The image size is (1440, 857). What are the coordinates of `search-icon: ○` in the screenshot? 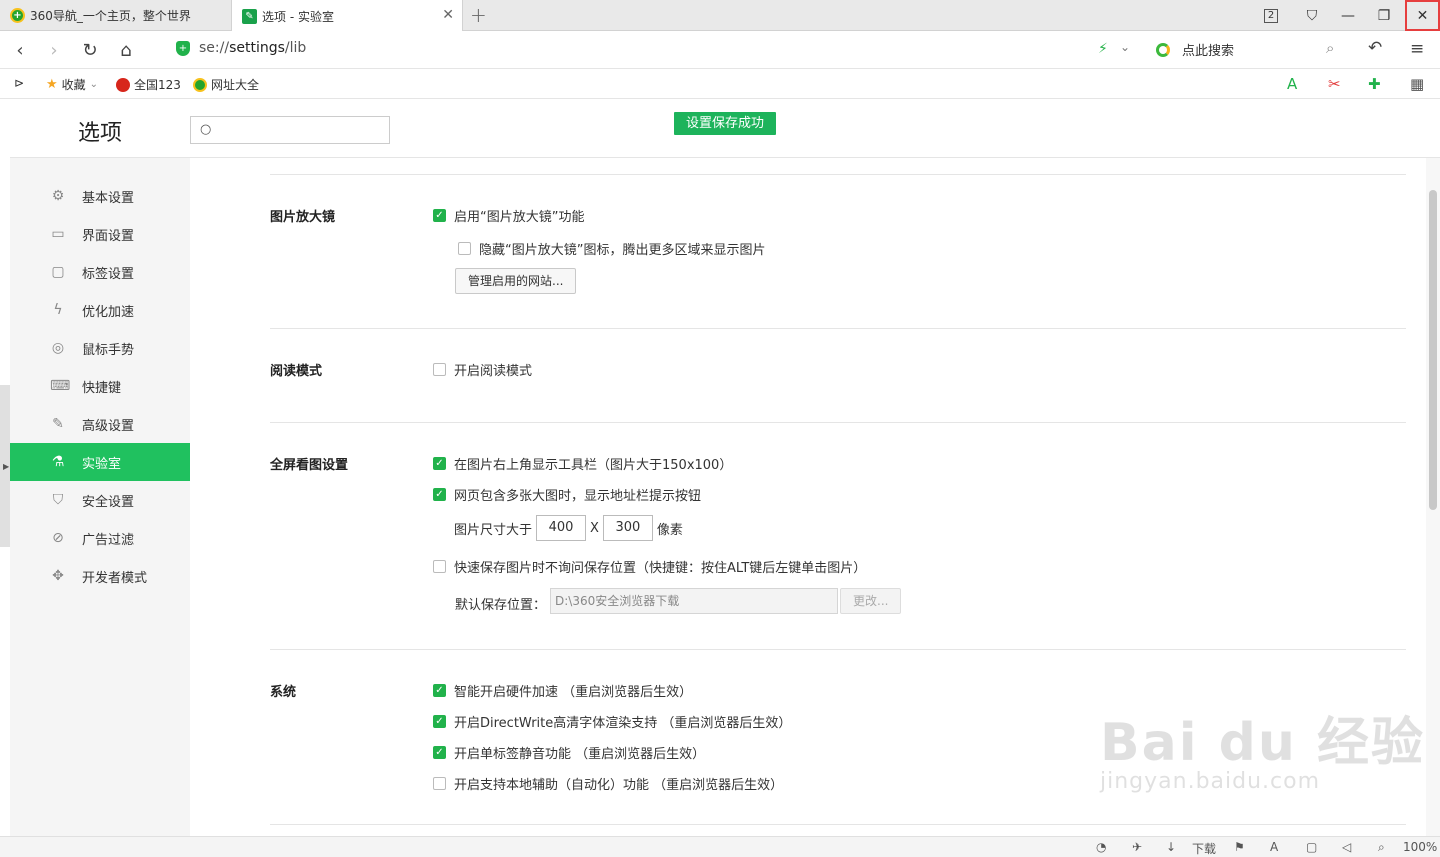 It's located at (206, 129).